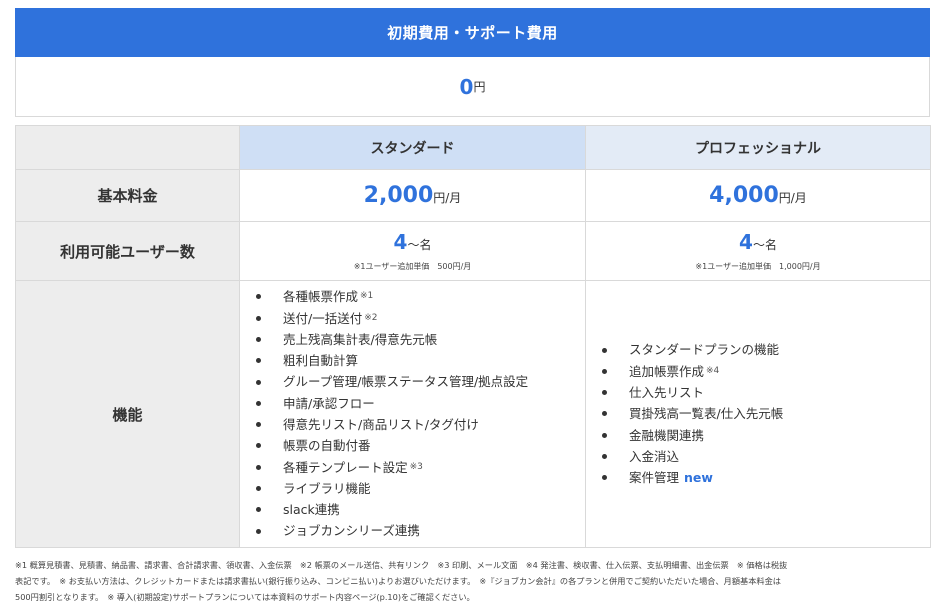  What do you see at coordinates (311, 510) in the screenshot?
I see `feature-text: slack連携` at bounding box center [311, 510].